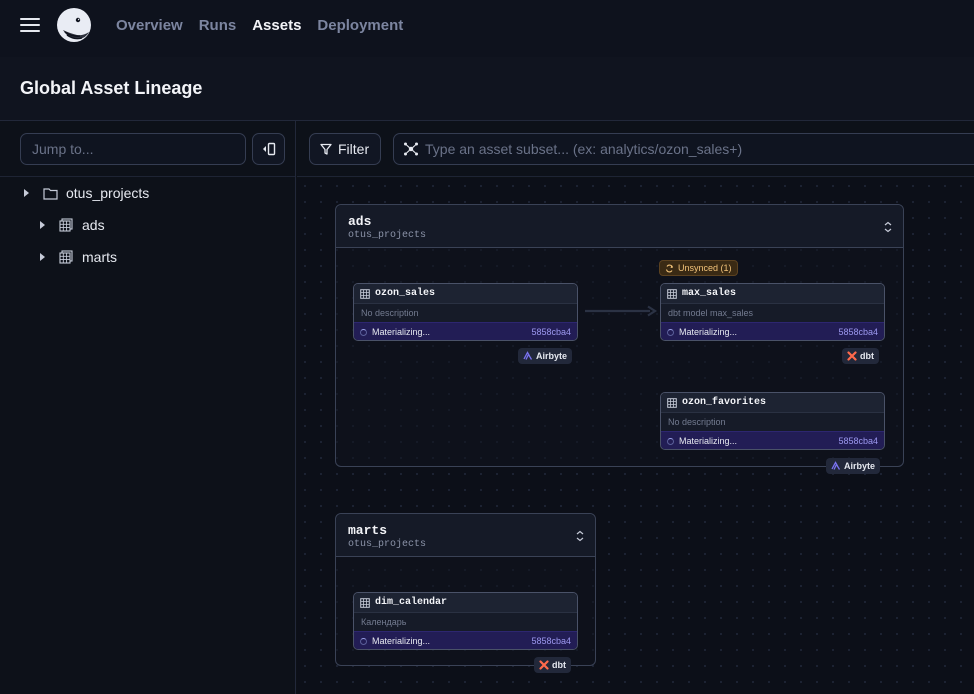 This screenshot has height=694, width=974. What do you see at coordinates (487, 89) in the screenshot?
I see `page-header: Global Asset Lineage` at bounding box center [487, 89].